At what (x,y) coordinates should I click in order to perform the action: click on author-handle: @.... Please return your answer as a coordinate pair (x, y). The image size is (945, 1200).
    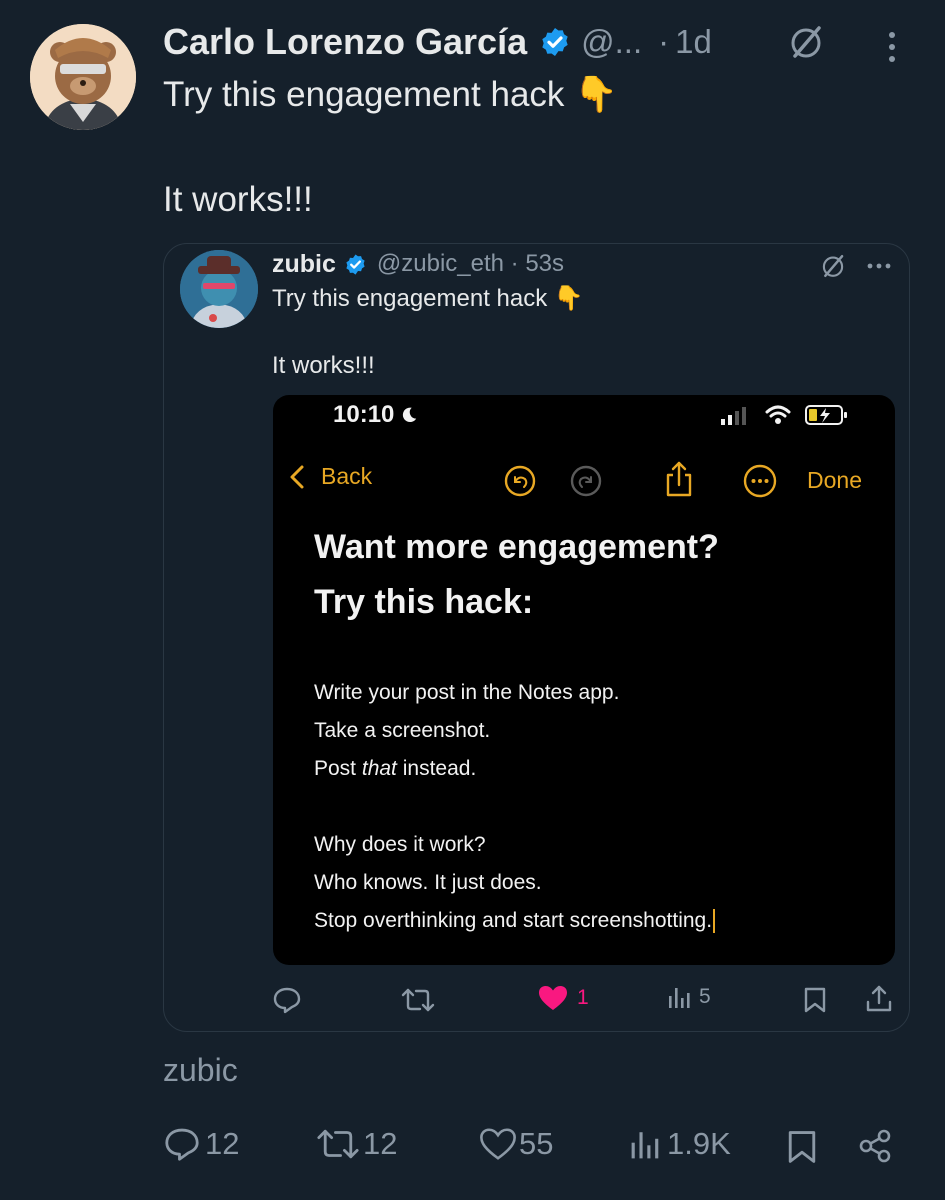
    Looking at the image, I should click on (611, 42).